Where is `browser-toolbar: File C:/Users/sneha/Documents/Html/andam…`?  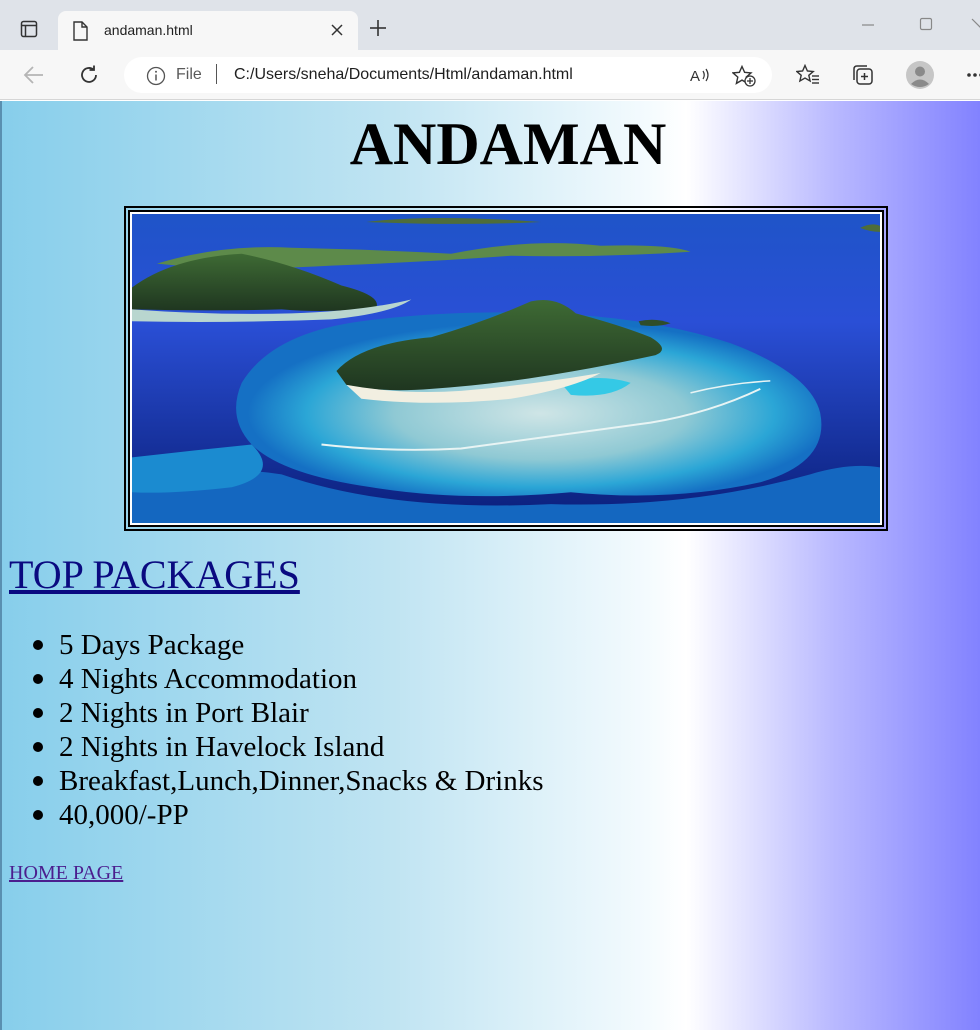
browser-toolbar: File C:/Users/sneha/Documents/Html/andam… is located at coordinates (490, 75).